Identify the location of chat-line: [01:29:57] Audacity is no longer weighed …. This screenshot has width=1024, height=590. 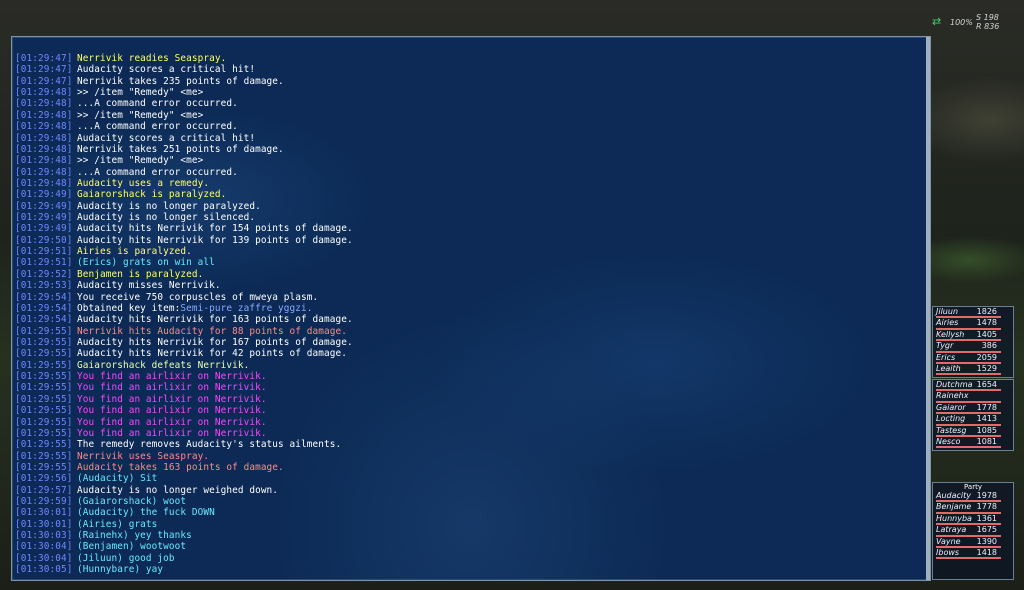
(469, 490).